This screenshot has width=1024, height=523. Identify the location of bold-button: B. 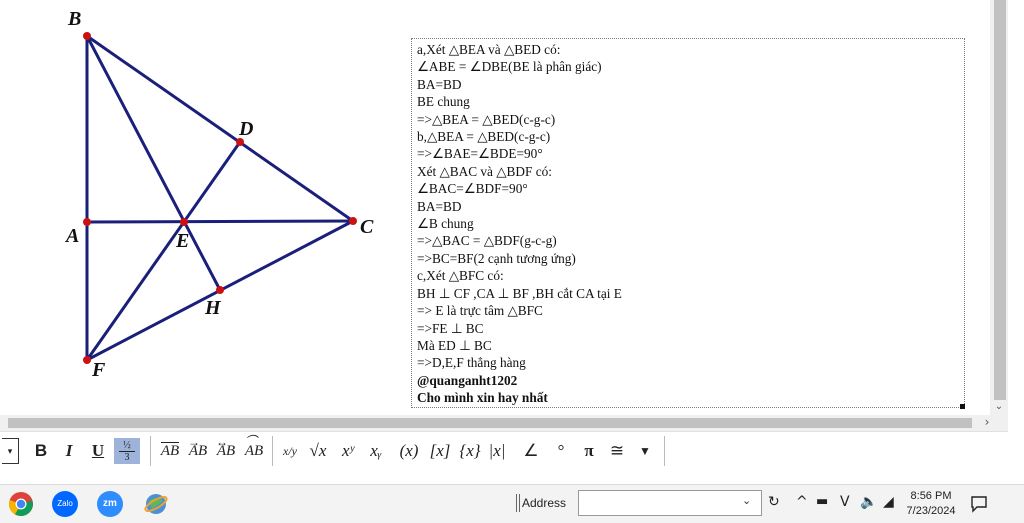
(41, 451).